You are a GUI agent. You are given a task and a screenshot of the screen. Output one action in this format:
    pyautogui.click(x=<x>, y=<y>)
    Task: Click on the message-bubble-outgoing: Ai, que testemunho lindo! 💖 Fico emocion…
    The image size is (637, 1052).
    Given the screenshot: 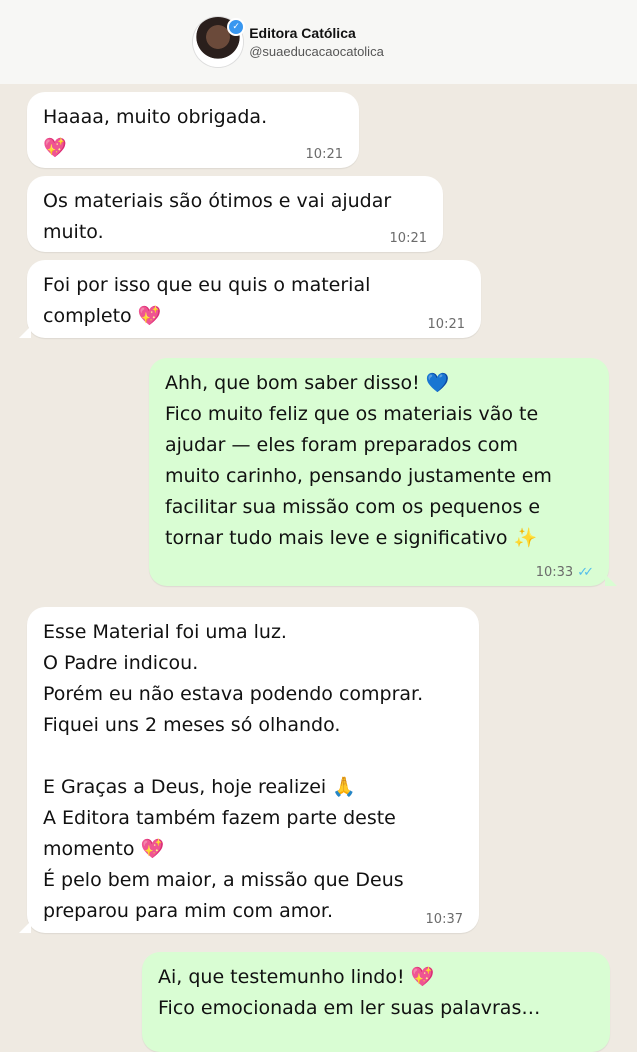 What is the action you would take?
    pyautogui.click(x=376, y=1002)
    